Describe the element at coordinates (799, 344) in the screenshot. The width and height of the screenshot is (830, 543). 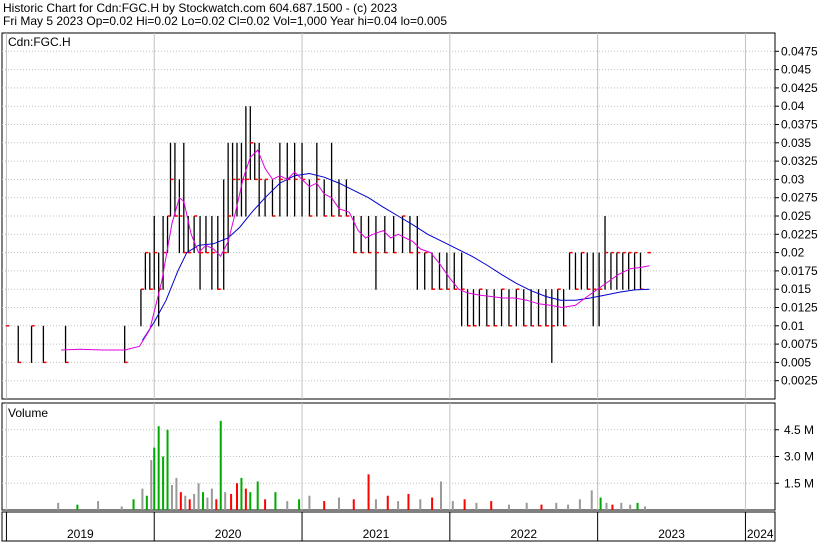
I see `price-tick-label: 0.0075` at that location.